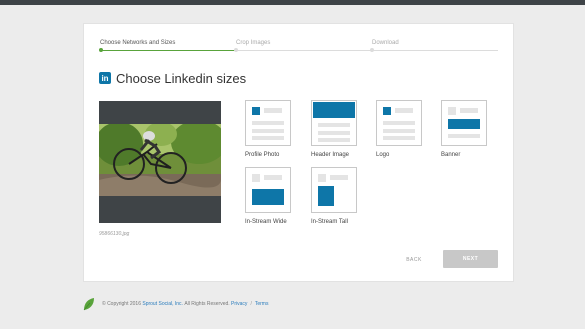  I want to click on terms-link: Terms, so click(262, 304).